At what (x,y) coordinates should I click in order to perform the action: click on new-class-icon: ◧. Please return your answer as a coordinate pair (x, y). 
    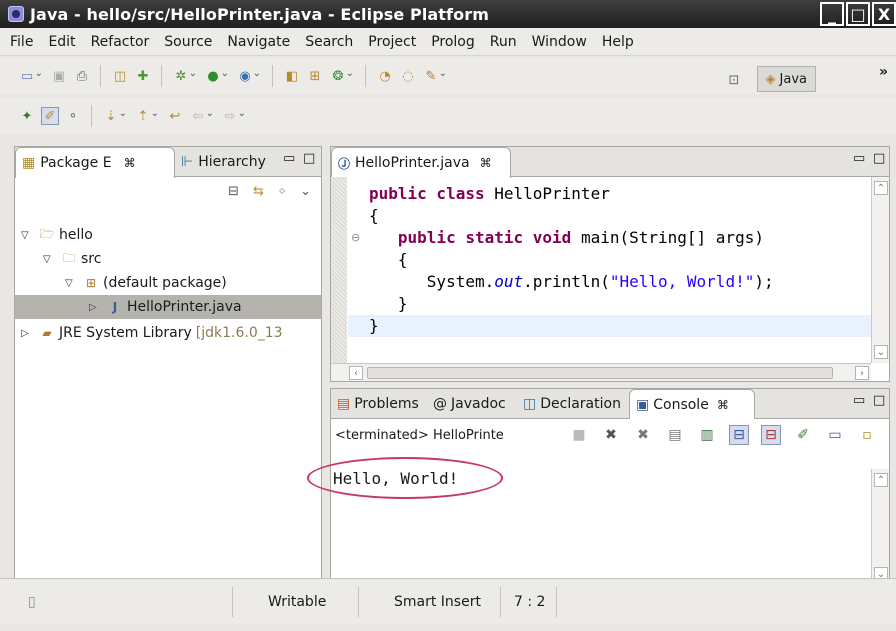
    Looking at the image, I should click on (292, 76).